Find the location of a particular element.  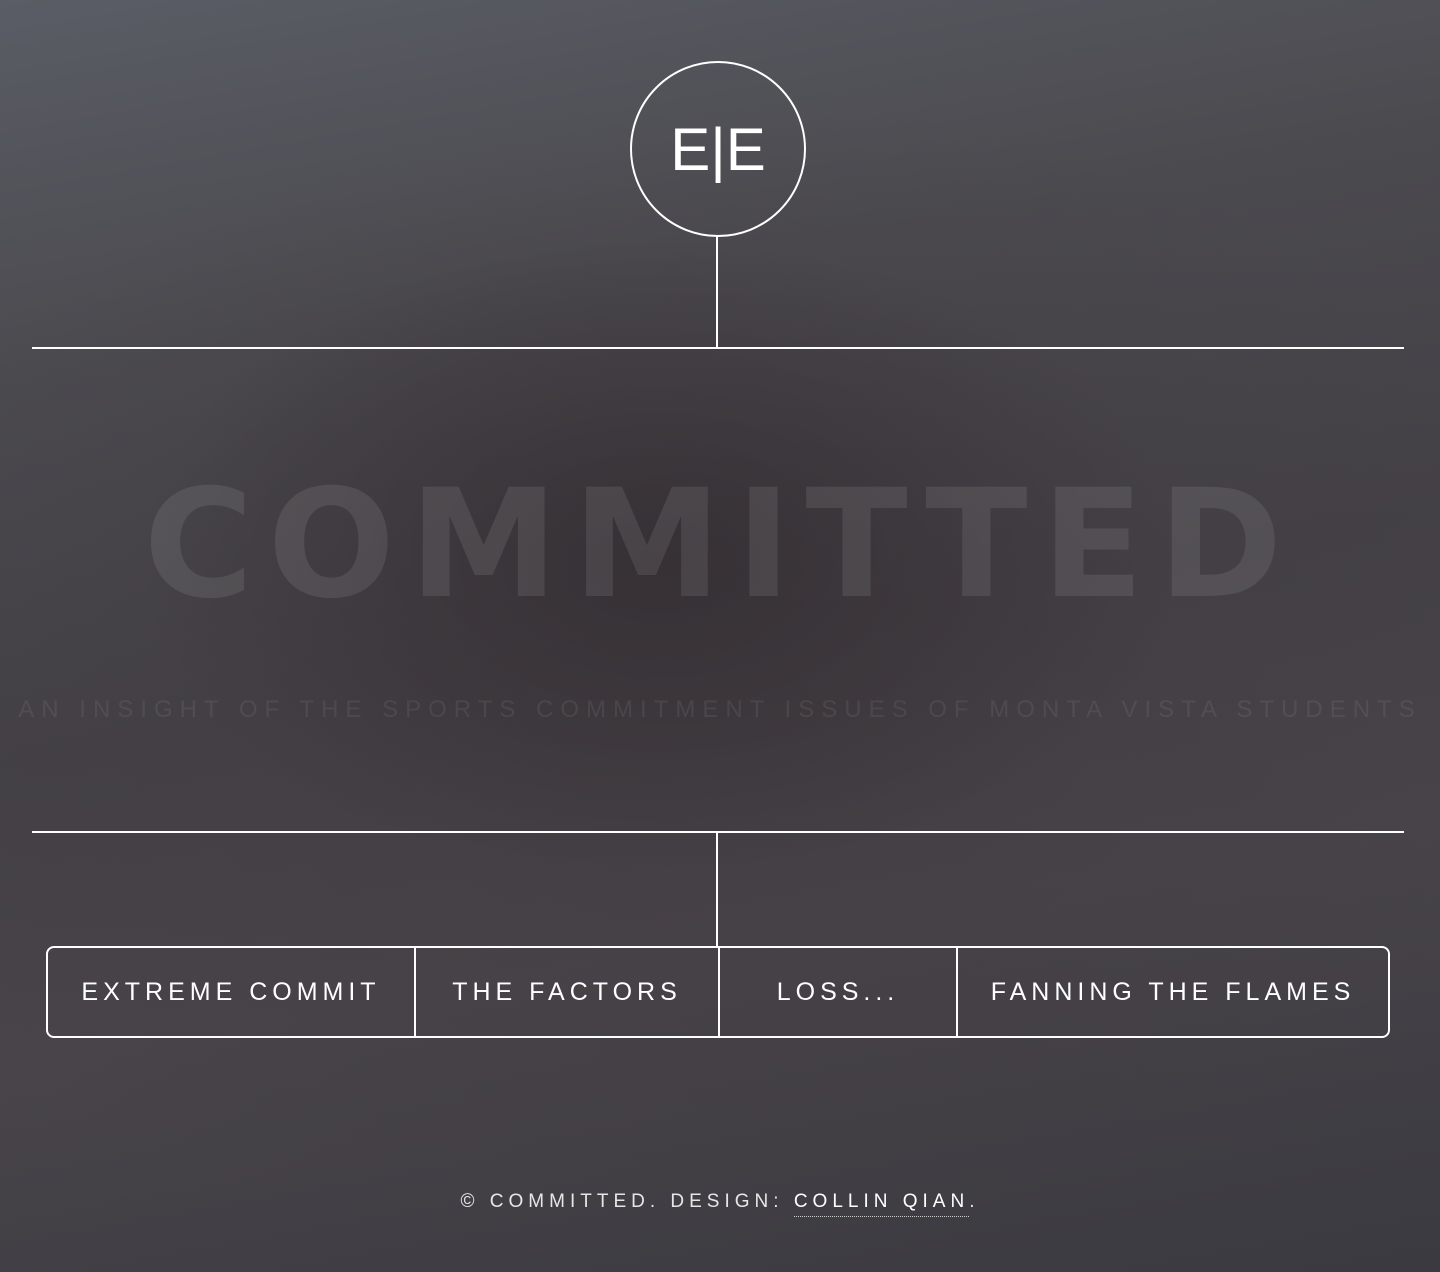

logo-text: E|E is located at coordinates (718, 149).